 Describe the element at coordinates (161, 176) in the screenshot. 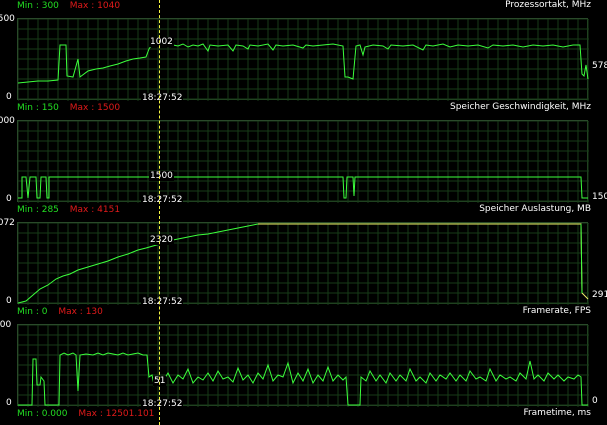

I see `cursor-value: 1500` at that location.